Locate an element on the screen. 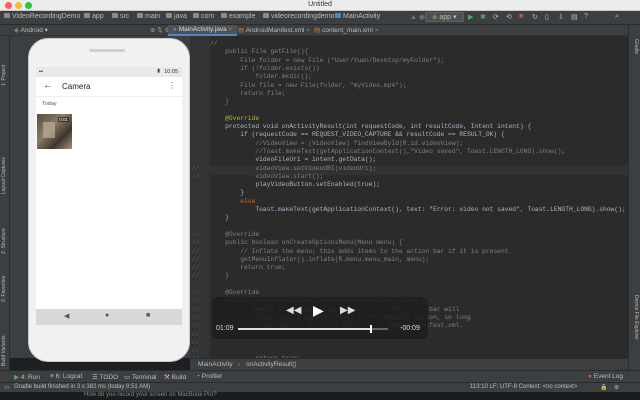  breadcrumb-class: MainActivity is located at coordinates (357, 16).